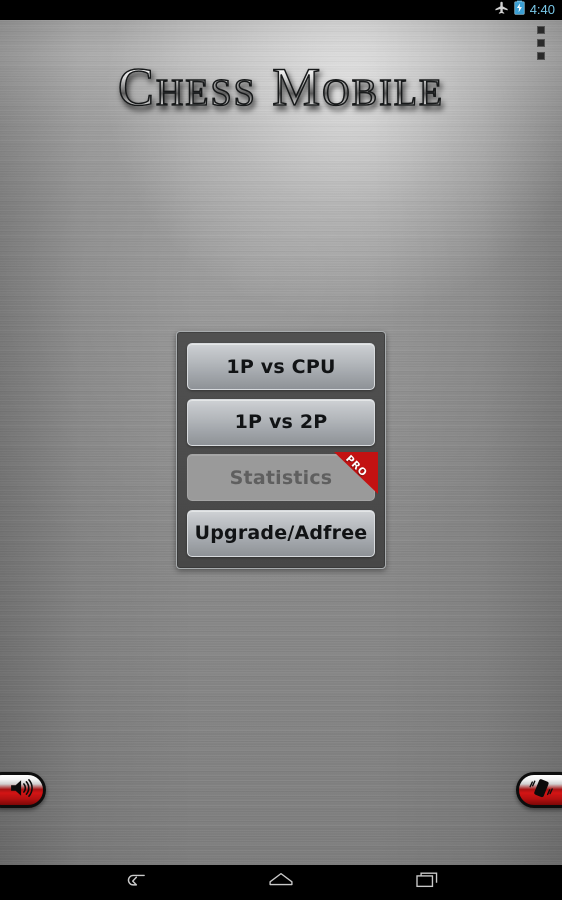  I want to click on pro-badge-label: PRO, so click(356, 466).